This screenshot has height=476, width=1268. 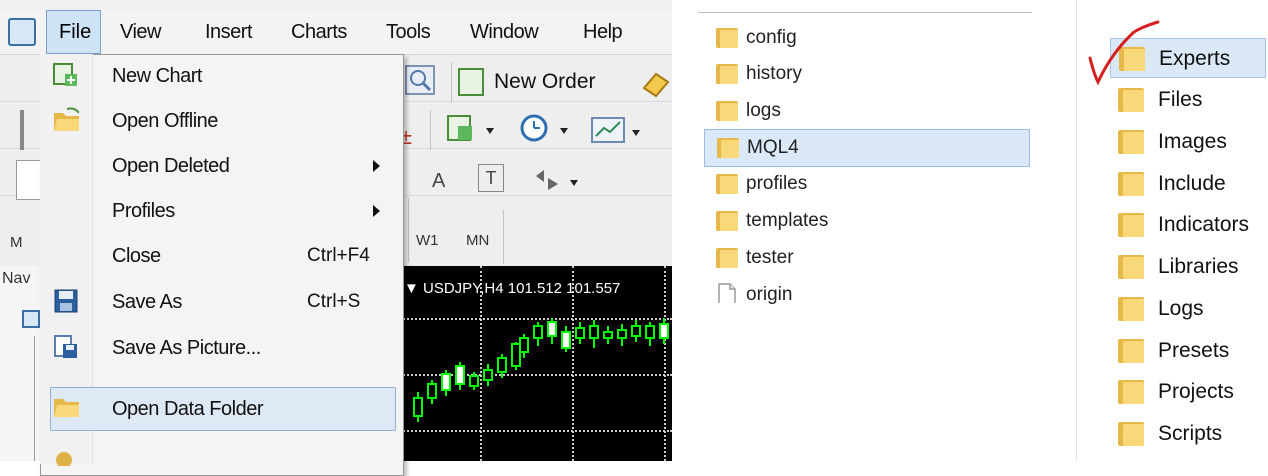 What do you see at coordinates (1124, 53) in the screenshot?
I see `checkmark-annotation-icon` at bounding box center [1124, 53].